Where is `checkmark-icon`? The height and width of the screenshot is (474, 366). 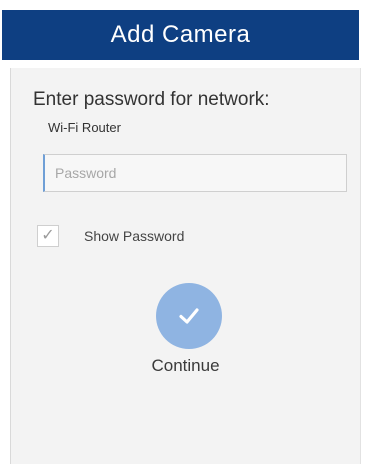
checkmark-icon is located at coordinates (189, 316).